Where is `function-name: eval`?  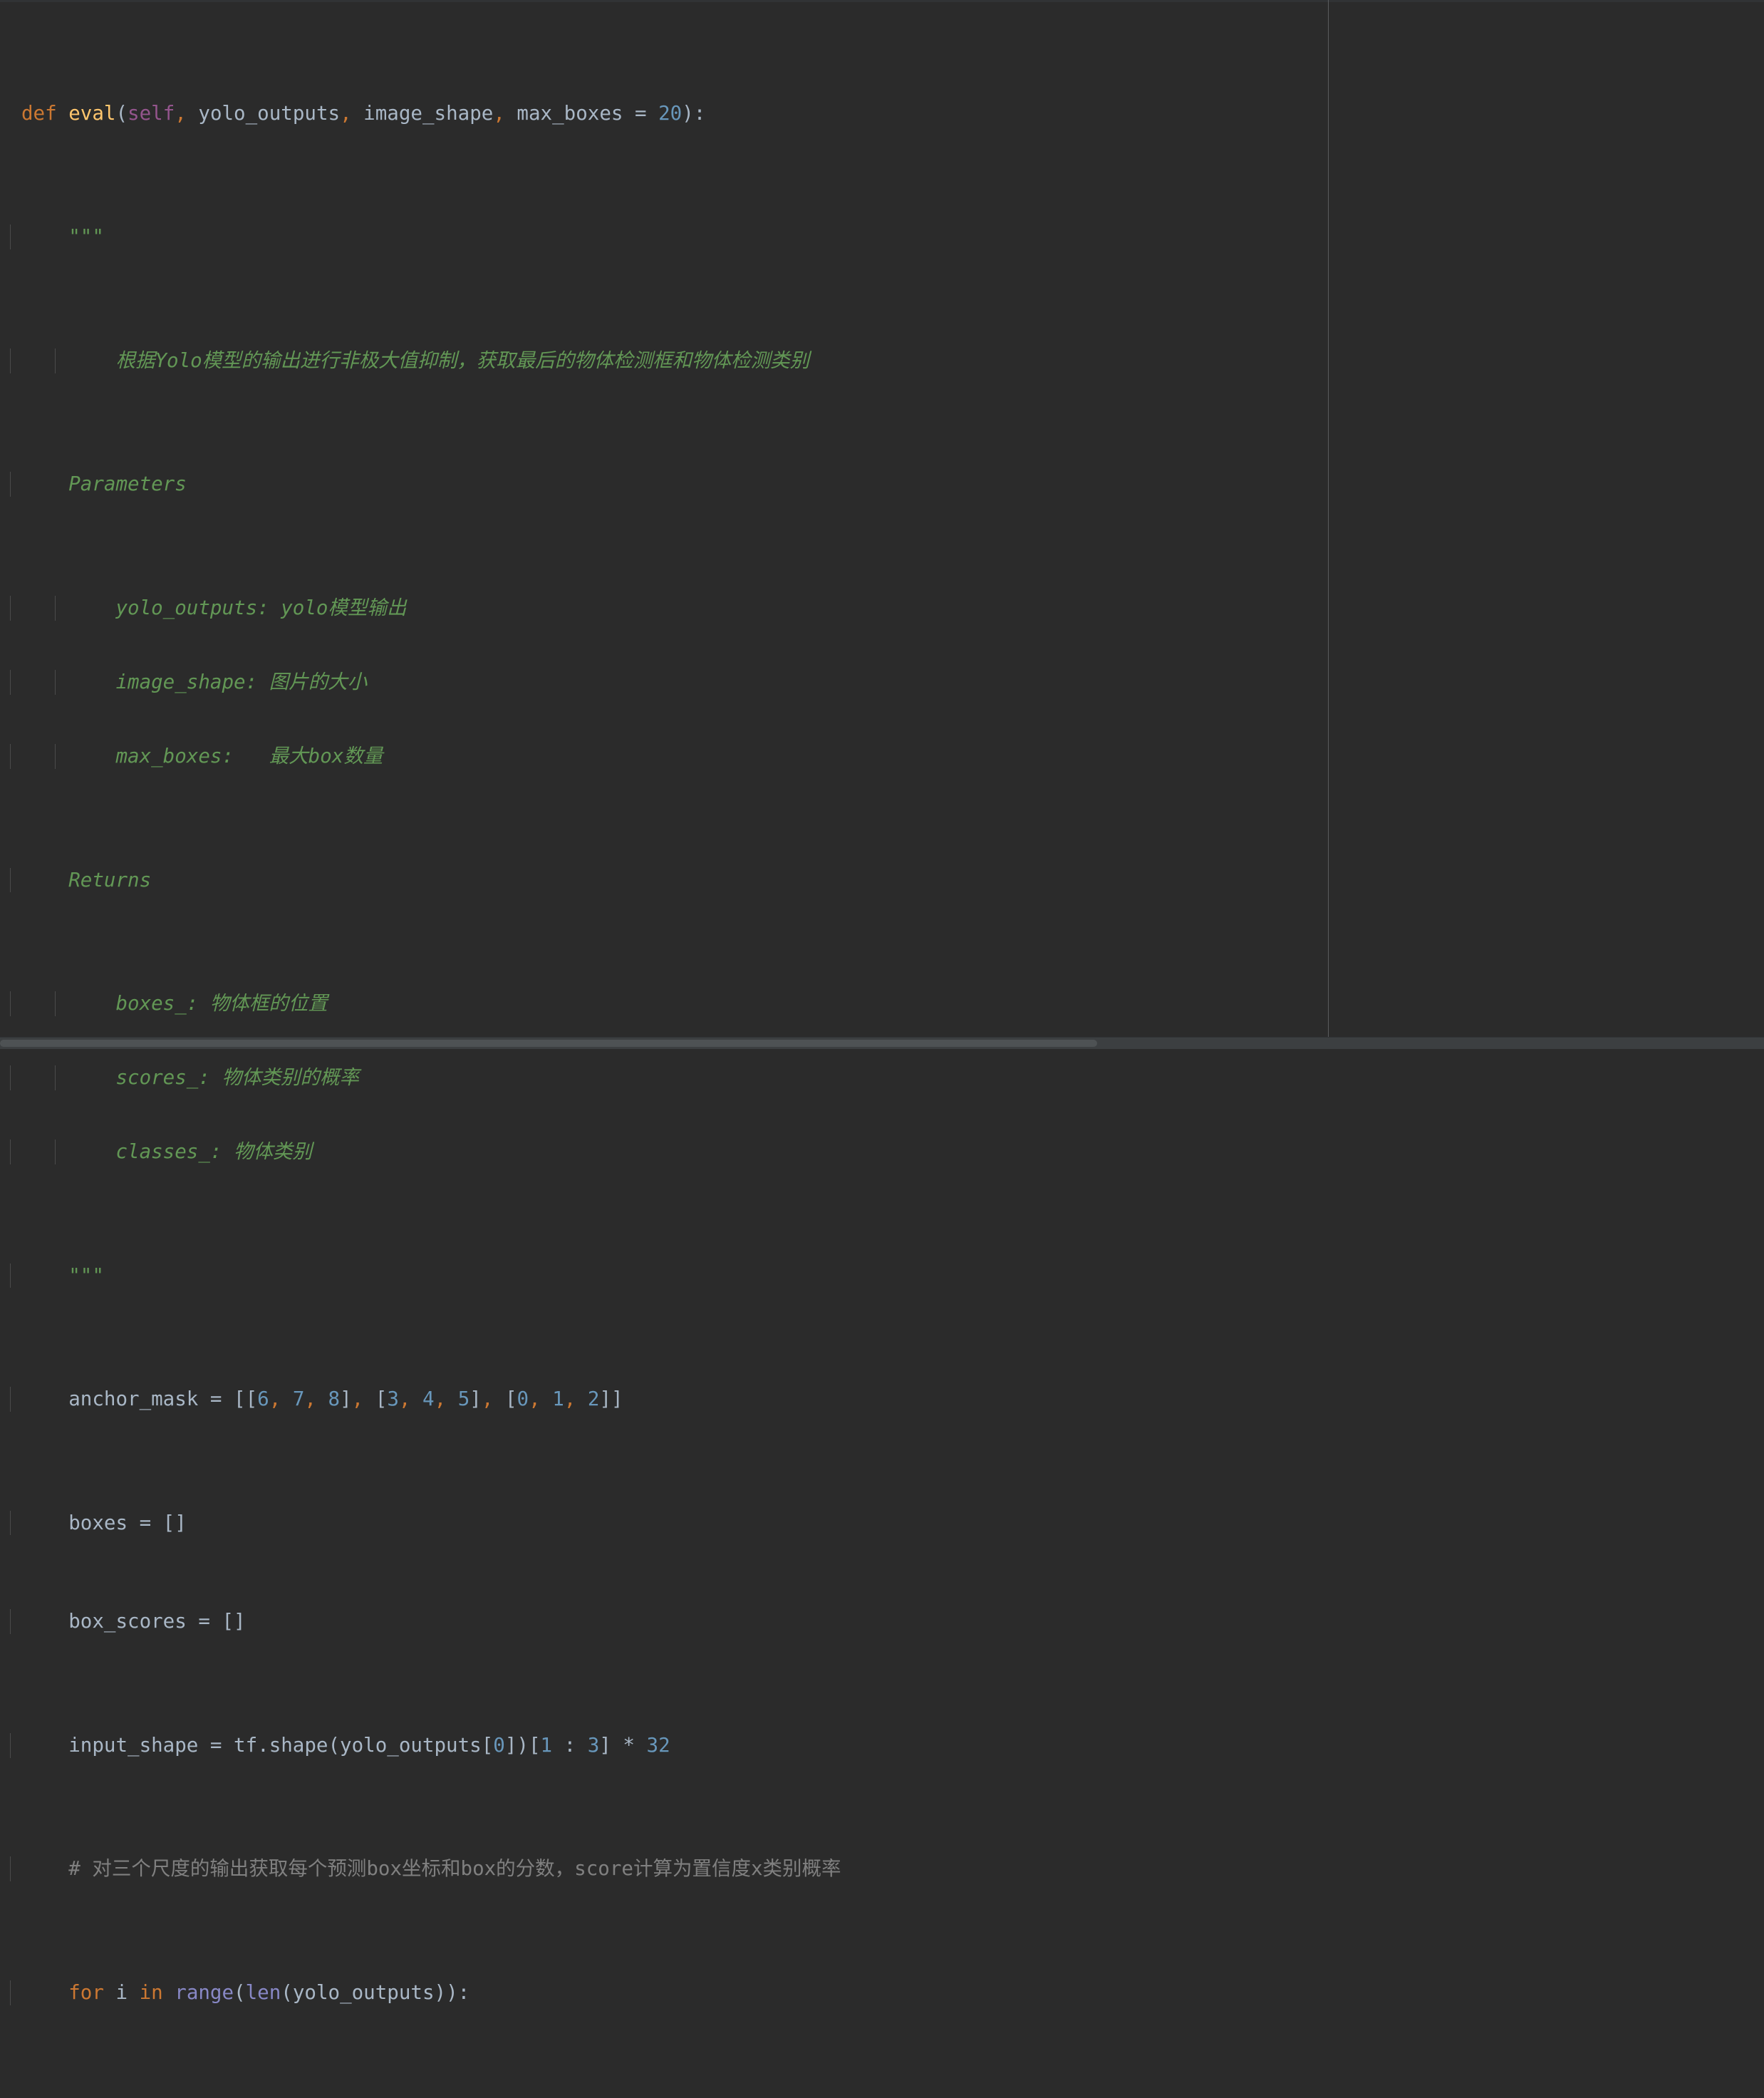
function-name: eval is located at coordinates (92, 113).